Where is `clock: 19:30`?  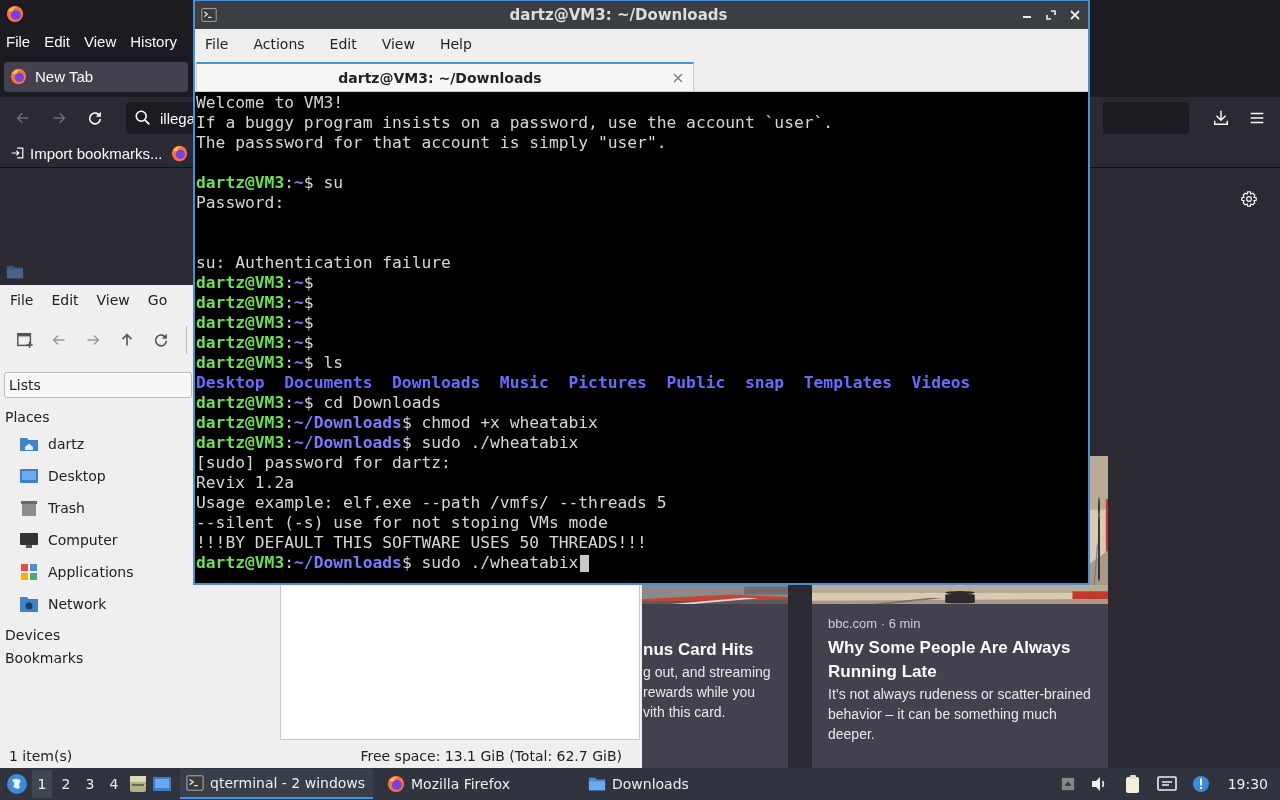 clock: 19:30 is located at coordinates (1249, 784).